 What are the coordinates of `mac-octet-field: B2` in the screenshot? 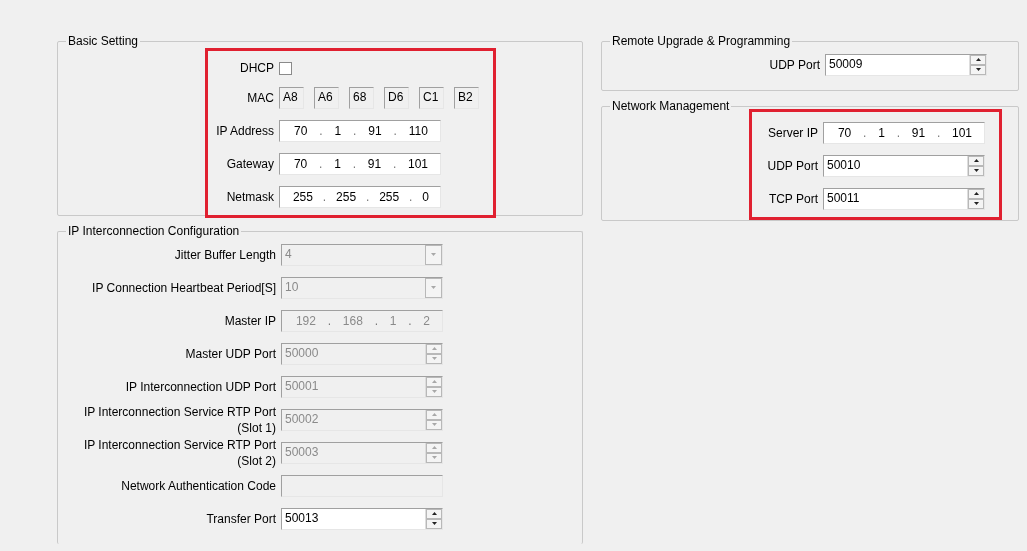 It's located at (466, 97).